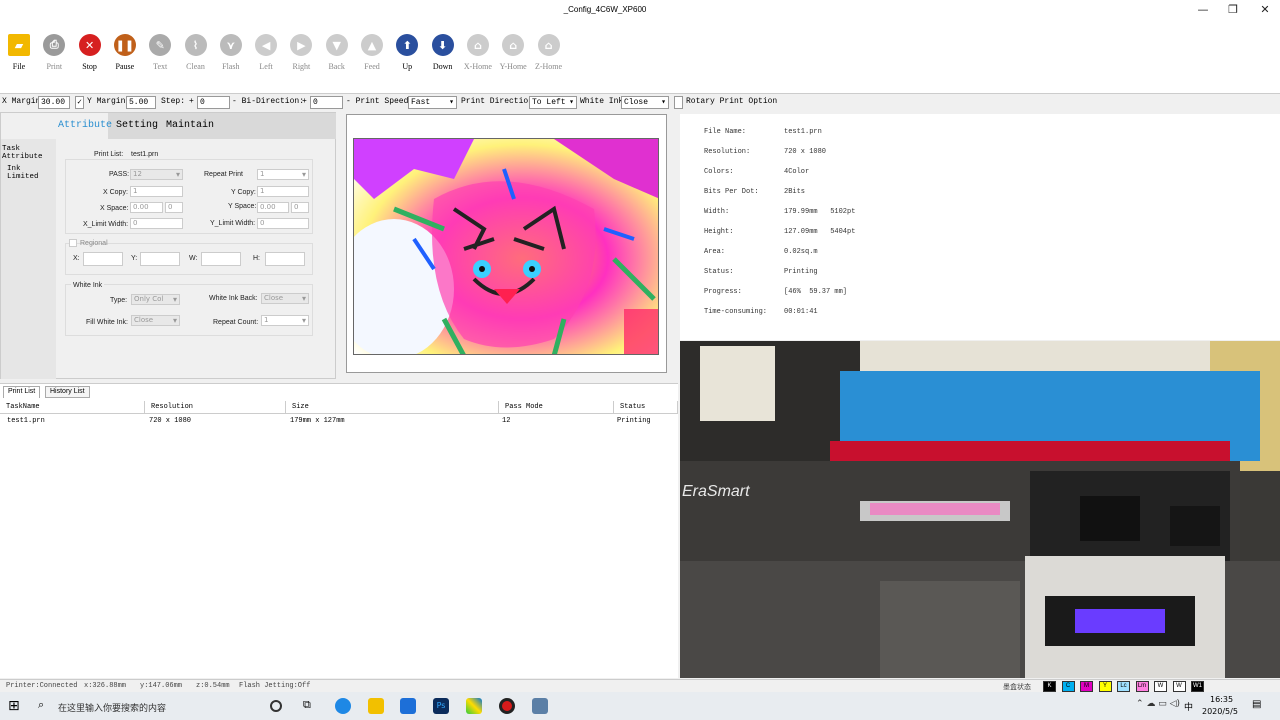 Image resolution: width=1280 pixels, height=720 pixels. Describe the element at coordinates (67, 392) in the screenshot. I see `tab-history-list: History List` at that location.